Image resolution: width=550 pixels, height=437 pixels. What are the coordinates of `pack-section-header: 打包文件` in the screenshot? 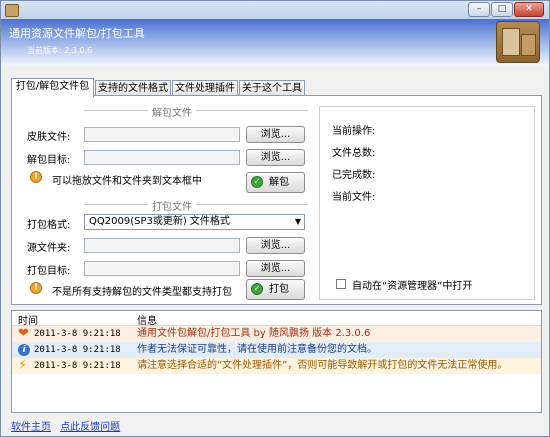 It's located at (166, 205).